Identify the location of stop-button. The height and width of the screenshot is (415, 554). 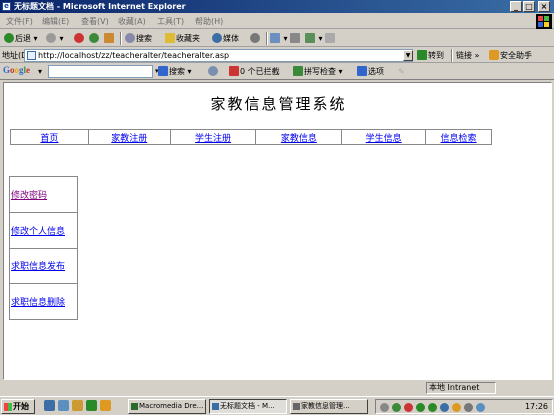
(79, 38).